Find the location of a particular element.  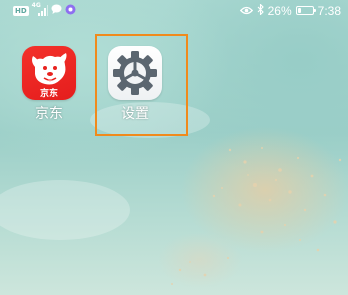

battery-fill is located at coordinates (299, 10).